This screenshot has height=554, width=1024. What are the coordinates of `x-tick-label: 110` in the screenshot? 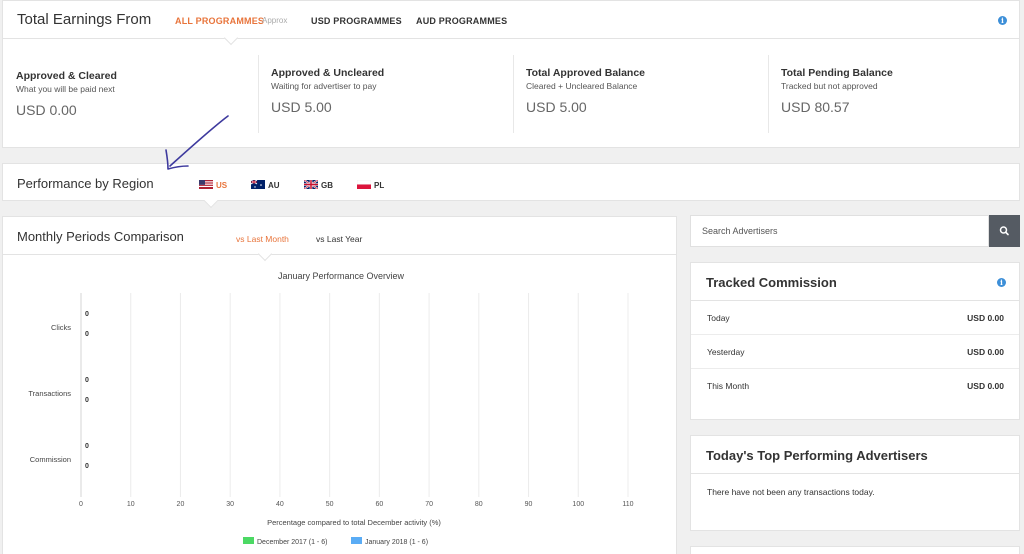 It's located at (627, 504).